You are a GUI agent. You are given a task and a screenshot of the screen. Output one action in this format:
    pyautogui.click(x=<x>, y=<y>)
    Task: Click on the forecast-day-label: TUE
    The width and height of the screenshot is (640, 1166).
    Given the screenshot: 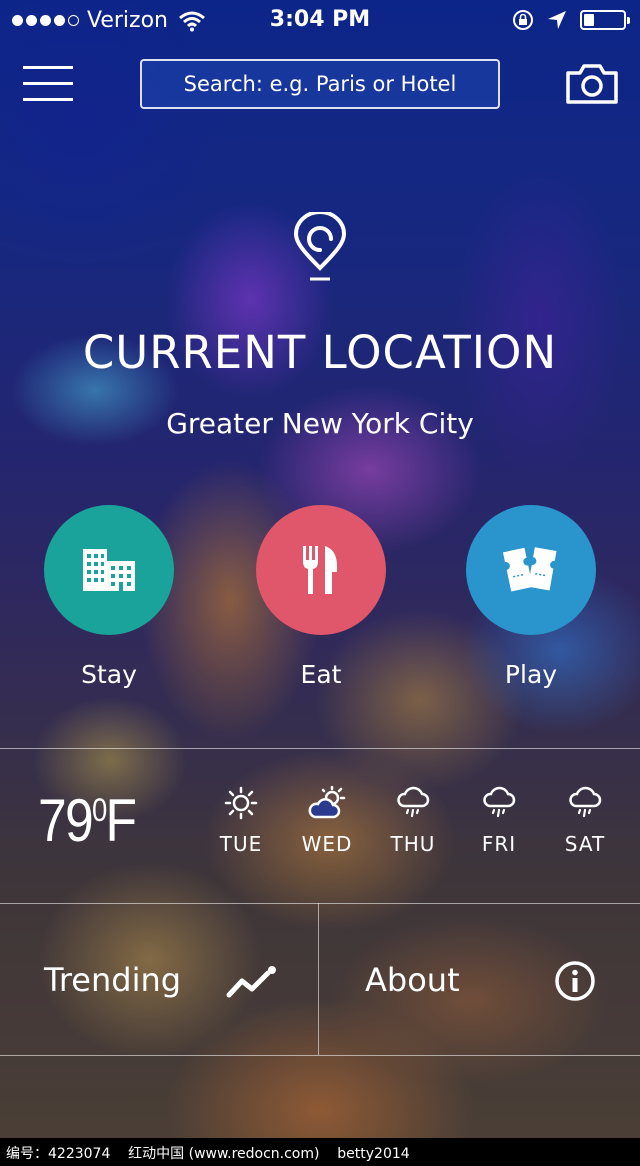 What is the action you would take?
    pyautogui.click(x=241, y=844)
    